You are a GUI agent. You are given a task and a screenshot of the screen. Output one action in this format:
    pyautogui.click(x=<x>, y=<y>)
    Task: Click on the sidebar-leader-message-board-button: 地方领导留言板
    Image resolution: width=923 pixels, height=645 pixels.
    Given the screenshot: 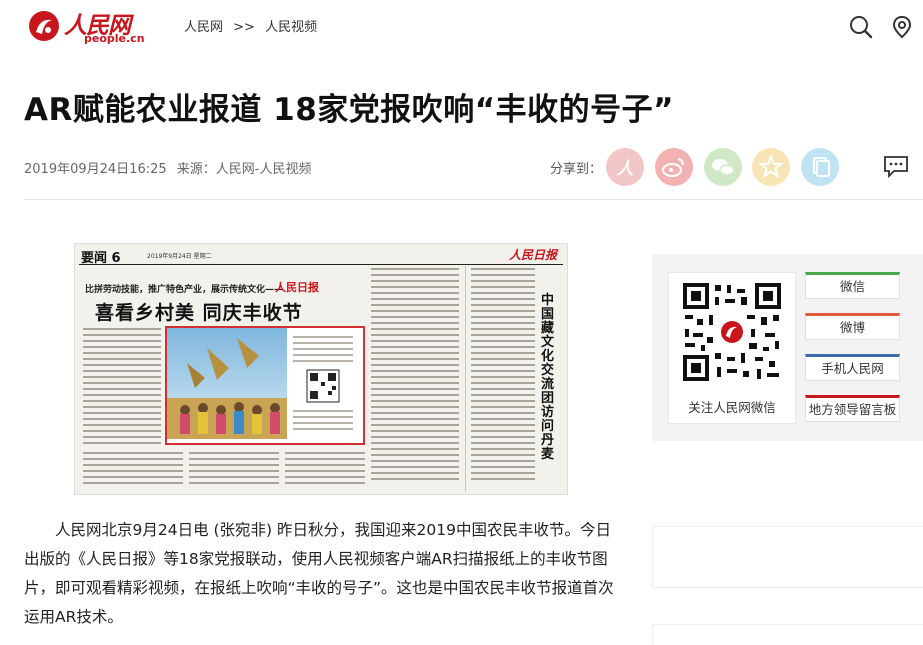 What is the action you would take?
    pyautogui.click(x=852, y=408)
    